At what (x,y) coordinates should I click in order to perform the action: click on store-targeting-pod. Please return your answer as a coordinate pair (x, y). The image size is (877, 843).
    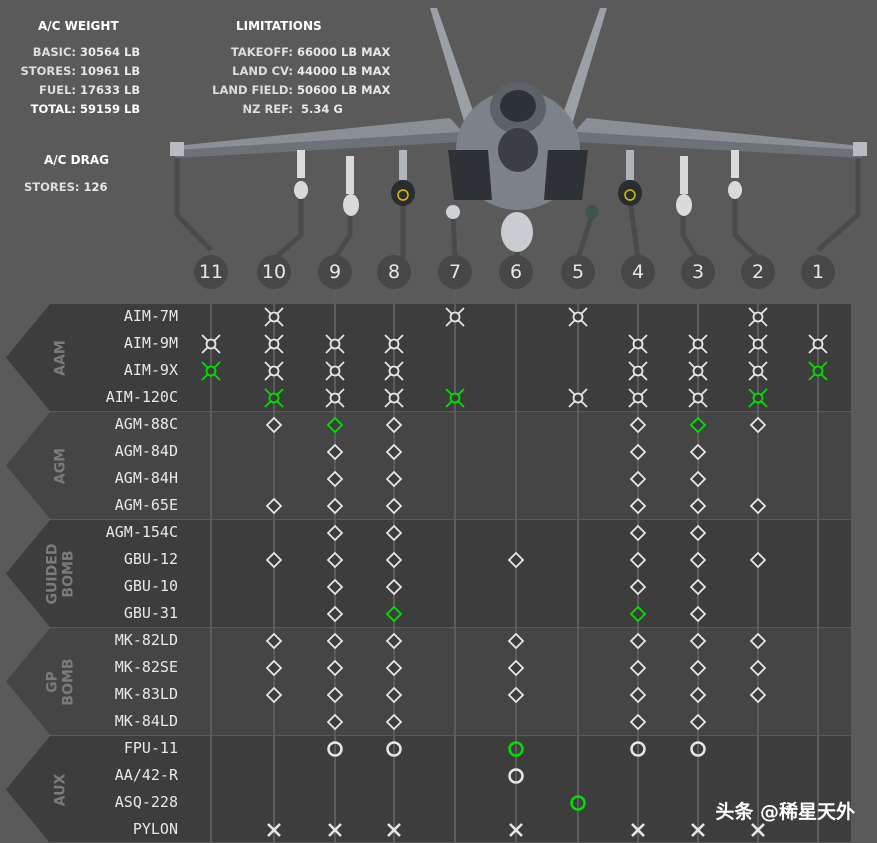
    Looking at the image, I should click on (592, 212).